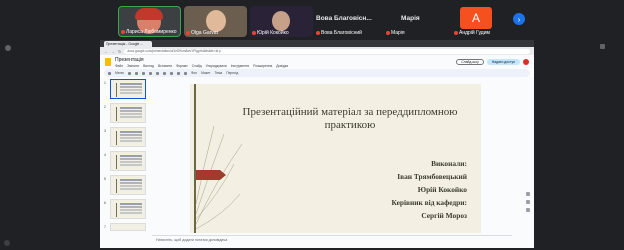 This screenshot has width=624, height=250. What do you see at coordinates (136, 73) in the screenshot?
I see `redo-icon` at bounding box center [136, 73].